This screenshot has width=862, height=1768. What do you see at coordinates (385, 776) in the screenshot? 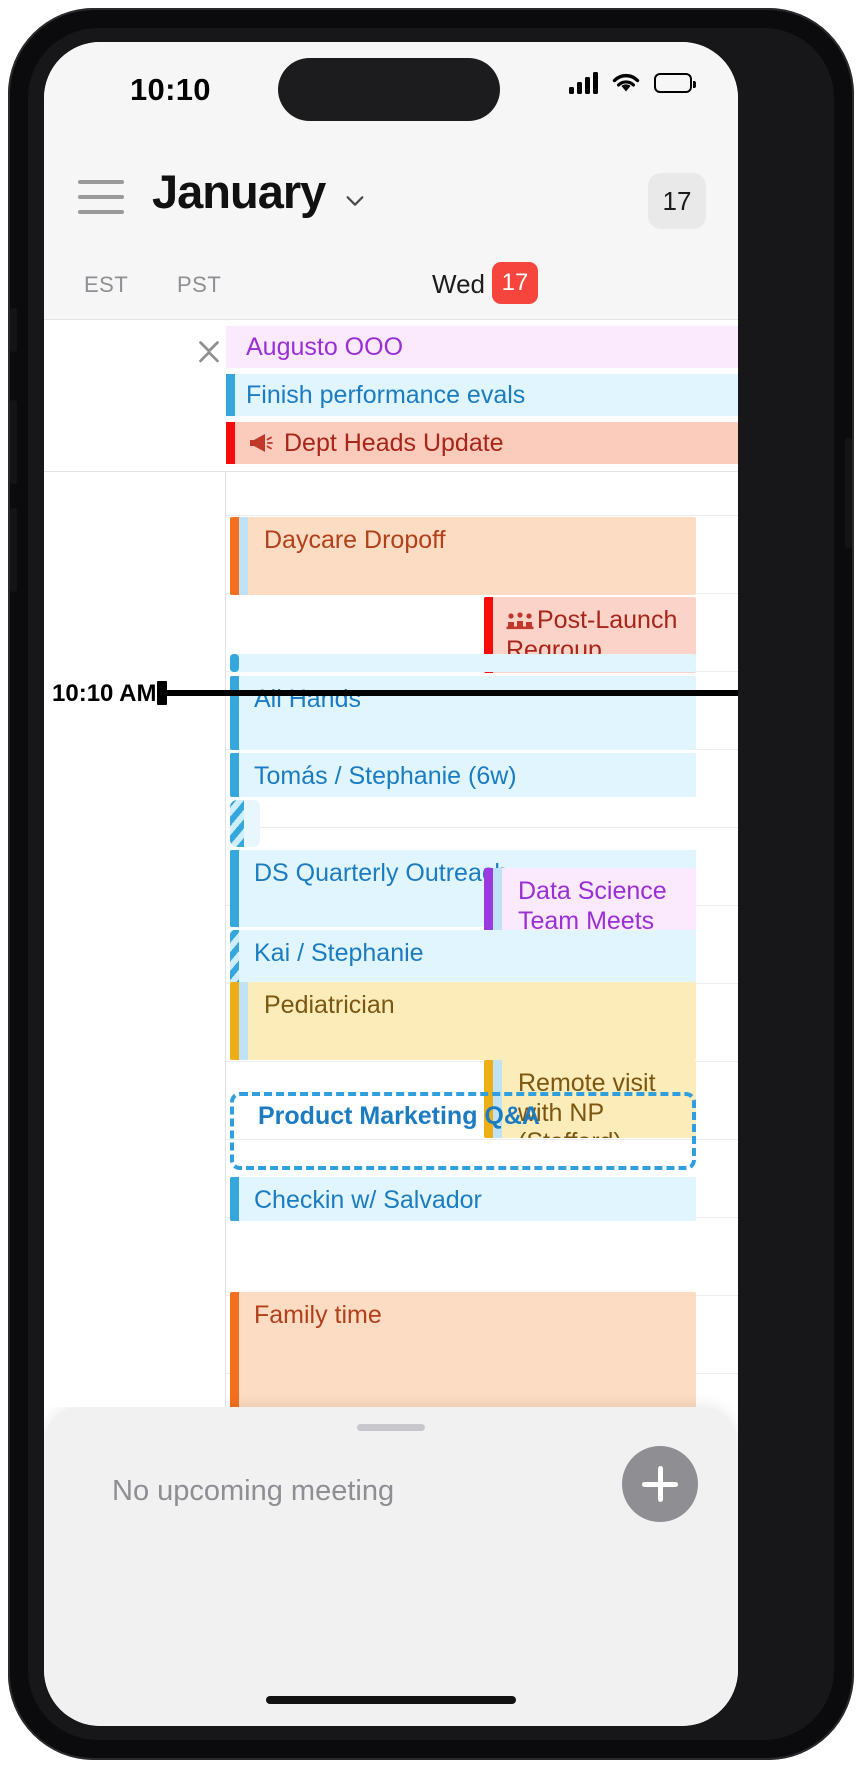
I see `event-title: Tomás / Stephanie (6w)` at bounding box center [385, 776].